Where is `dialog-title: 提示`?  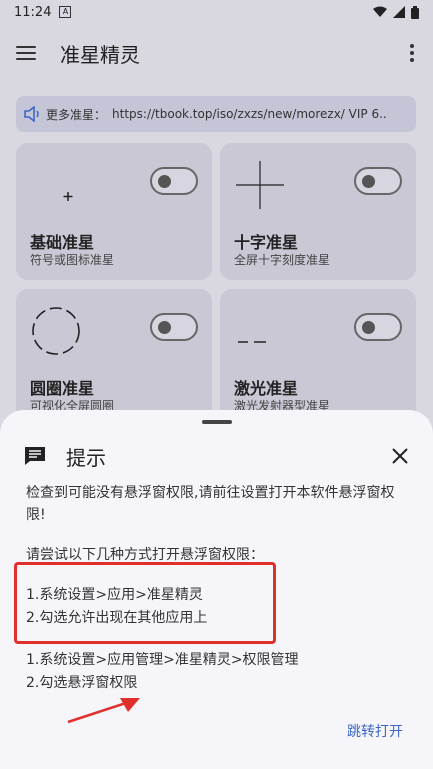 dialog-title: 提示 is located at coordinates (86, 457).